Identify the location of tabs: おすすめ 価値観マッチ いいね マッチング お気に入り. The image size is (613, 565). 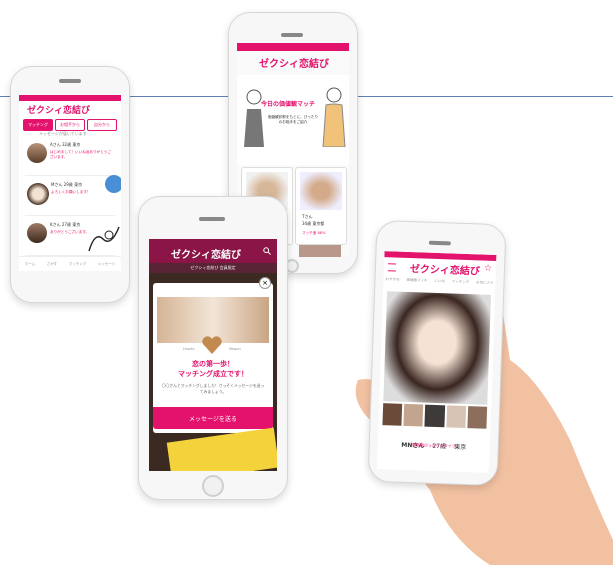
(439, 281).